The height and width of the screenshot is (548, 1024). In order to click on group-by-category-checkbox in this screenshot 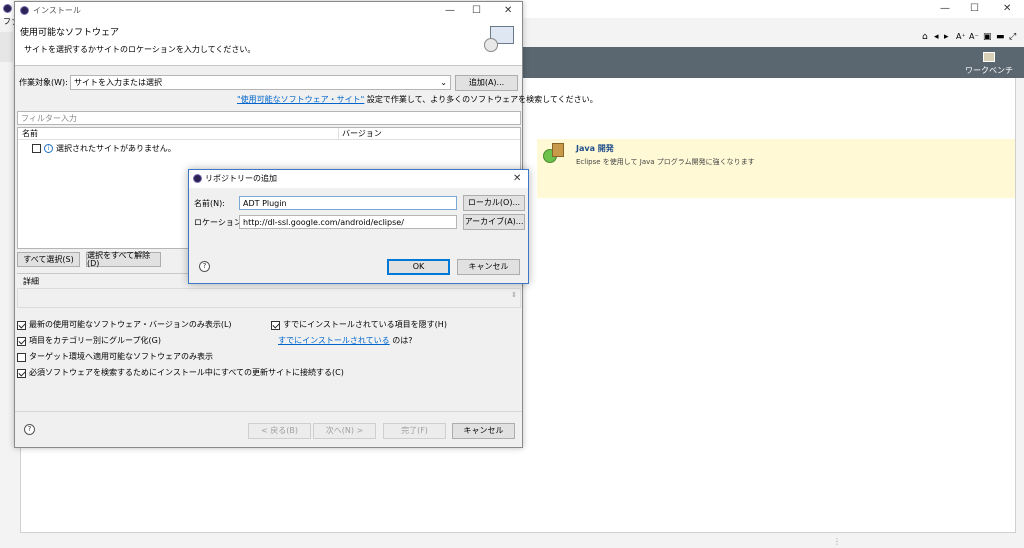, I will do `click(21, 341)`.